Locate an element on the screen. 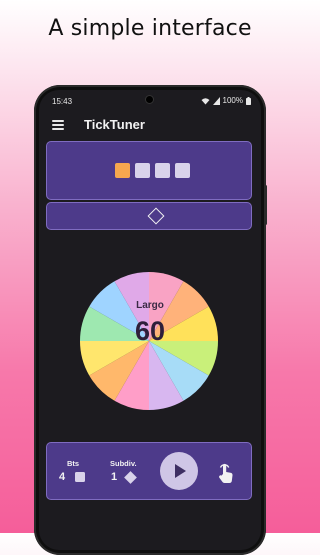  front-camera is located at coordinates (149, 99).